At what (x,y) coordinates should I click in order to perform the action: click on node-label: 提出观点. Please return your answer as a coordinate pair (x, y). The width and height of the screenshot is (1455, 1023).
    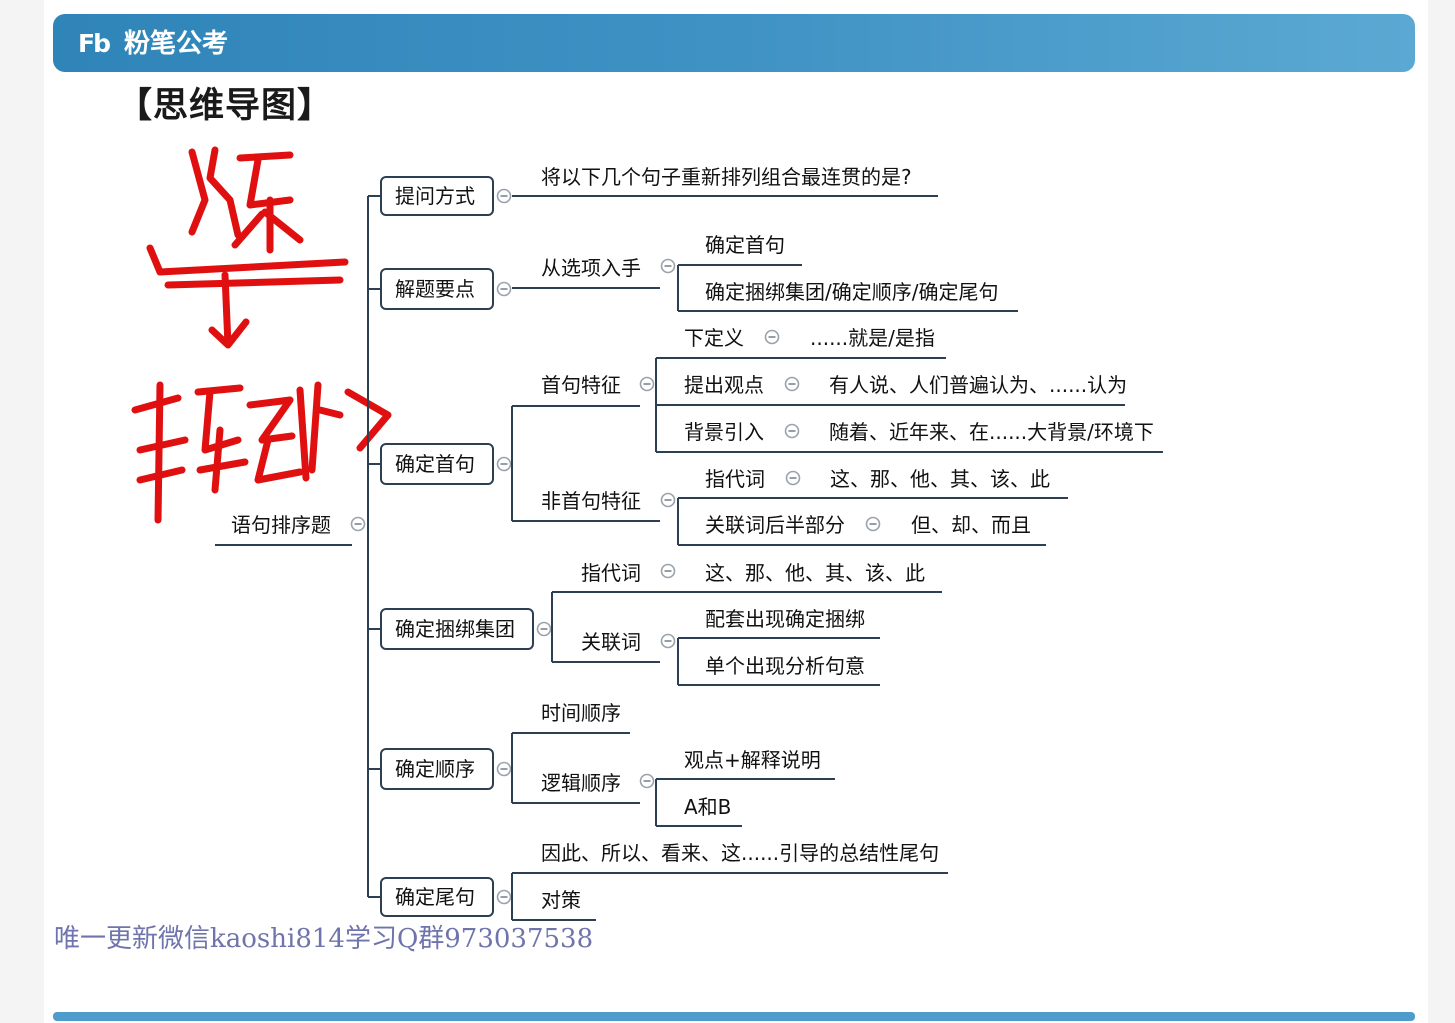
    Looking at the image, I should click on (724, 385).